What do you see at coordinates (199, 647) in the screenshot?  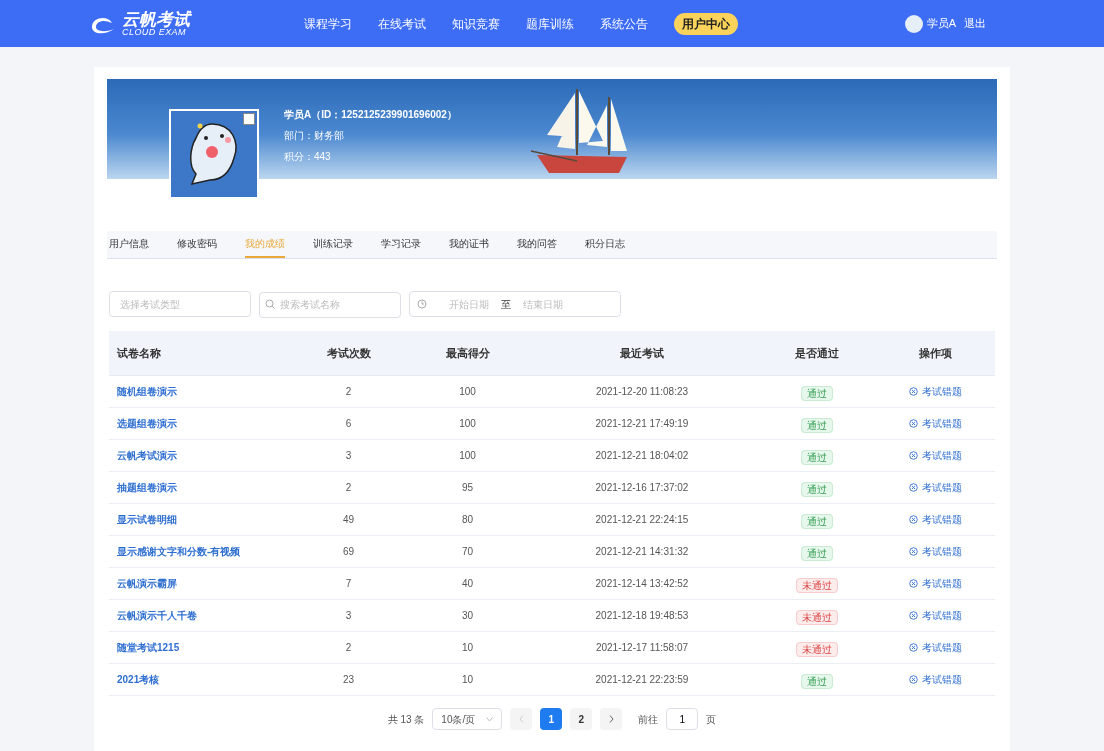 I see `exam-name-link: 随堂考试1215` at bounding box center [199, 647].